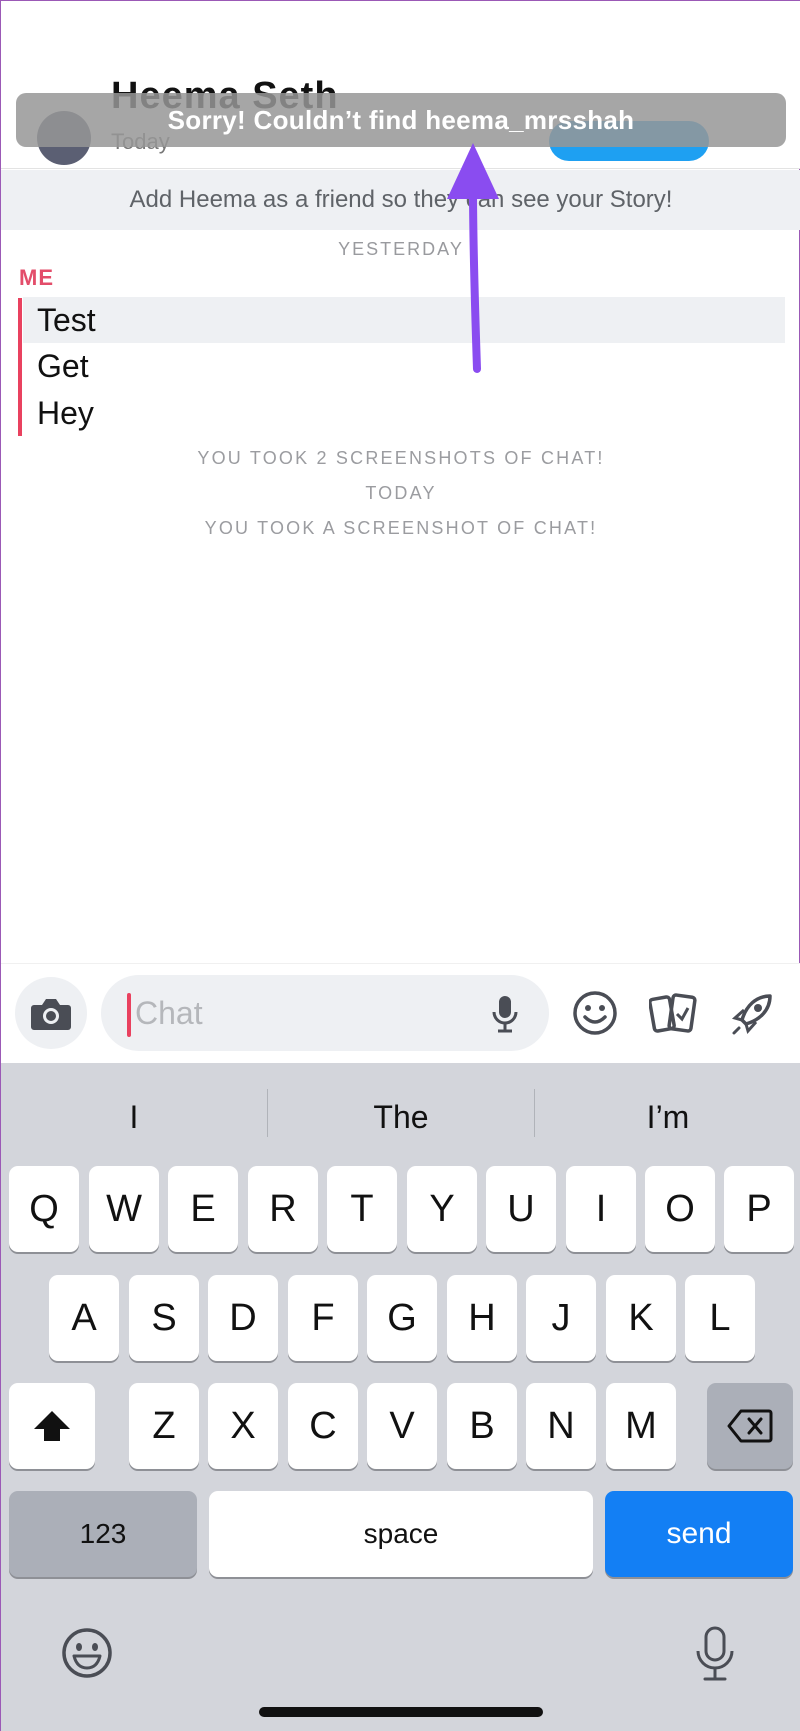  I want to click on date-separator-yesterday: YESTERDAY, so click(401, 249).